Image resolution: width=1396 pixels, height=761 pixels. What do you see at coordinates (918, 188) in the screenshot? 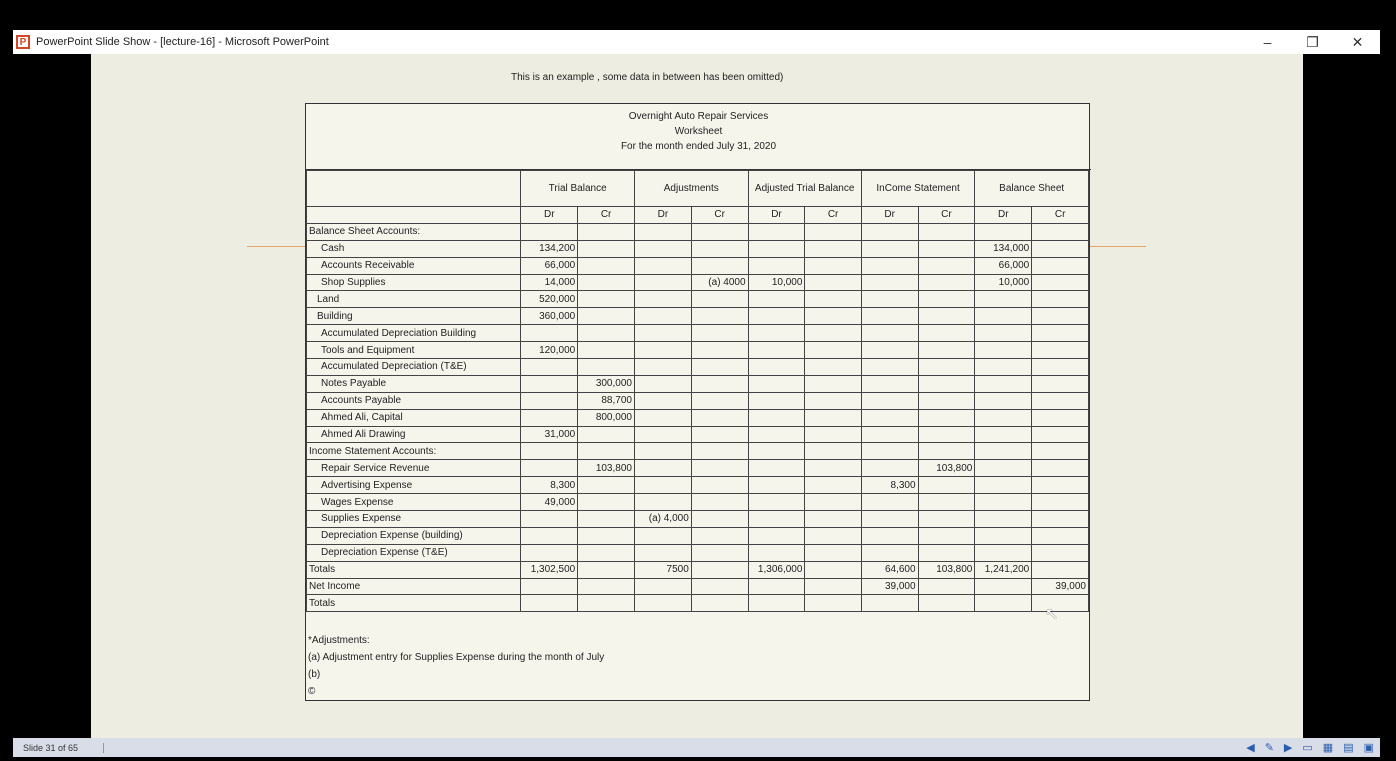
I see `group-income-statement: InCome Statement` at bounding box center [918, 188].